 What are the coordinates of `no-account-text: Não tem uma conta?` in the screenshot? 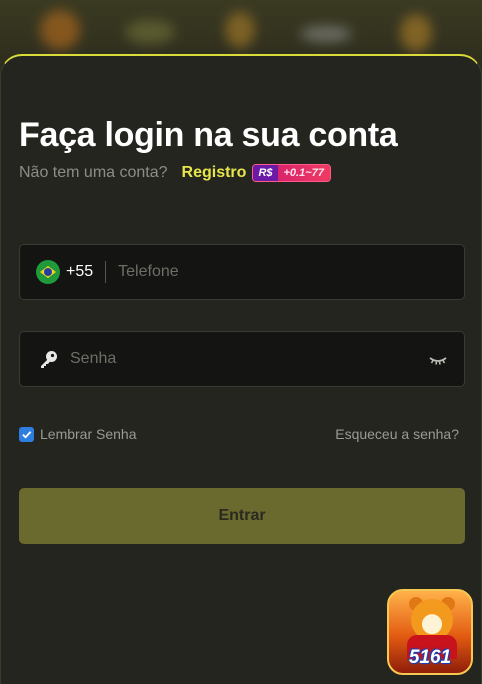 It's located at (93, 172).